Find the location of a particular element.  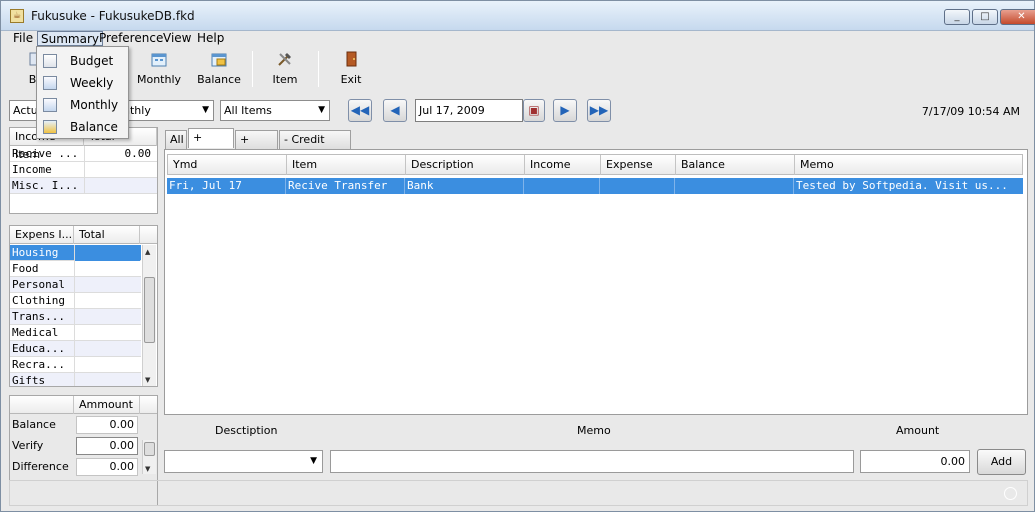

expense-column-header: Expense is located at coordinates (638, 165).